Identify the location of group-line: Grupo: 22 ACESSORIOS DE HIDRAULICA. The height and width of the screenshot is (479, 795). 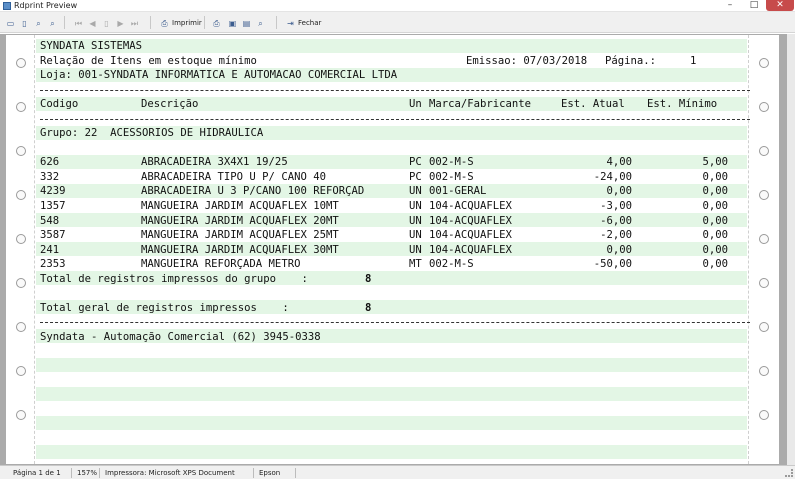
(152, 133).